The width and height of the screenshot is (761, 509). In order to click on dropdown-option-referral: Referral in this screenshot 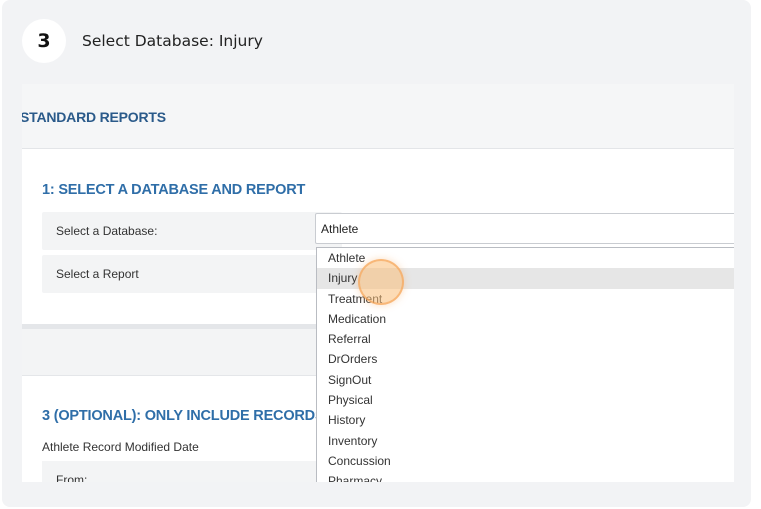, I will do `click(525, 339)`.